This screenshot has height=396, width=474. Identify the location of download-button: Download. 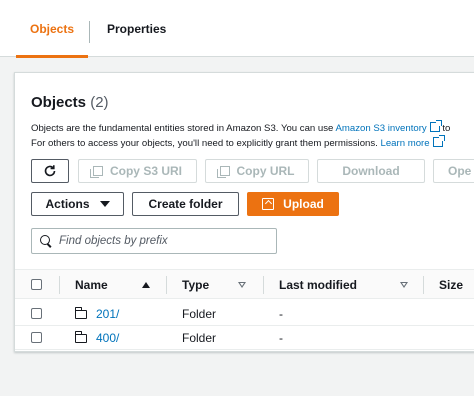
(371, 171).